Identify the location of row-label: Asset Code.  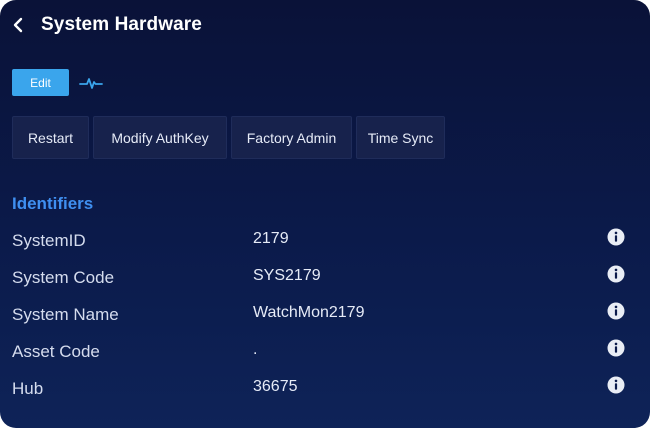
(56, 351).